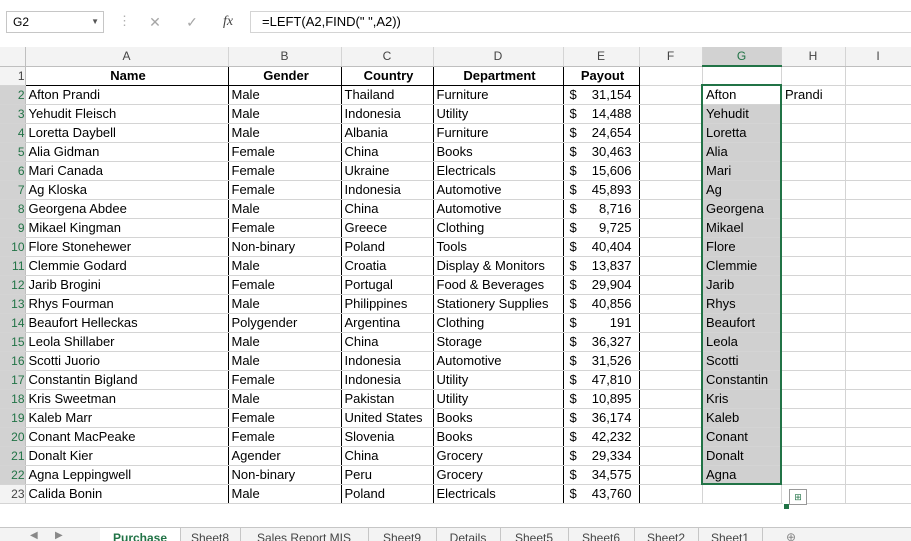 Image resolution: width=911 pixels, height=541 pixels. Describe the element at coordinates (34, 535) in the screenshot. I see `previous-sheet-icon: ◀` at that location.